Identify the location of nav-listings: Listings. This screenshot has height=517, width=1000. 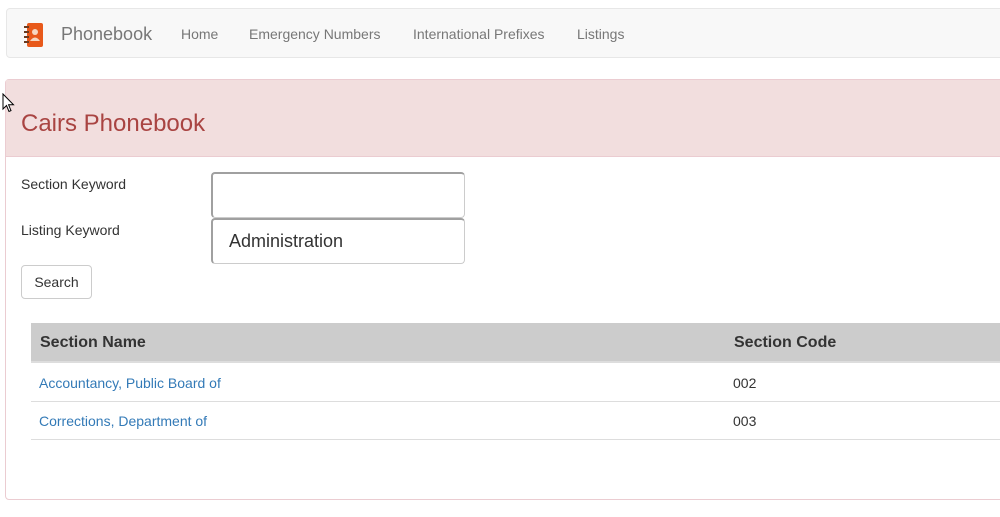
(600, 34).